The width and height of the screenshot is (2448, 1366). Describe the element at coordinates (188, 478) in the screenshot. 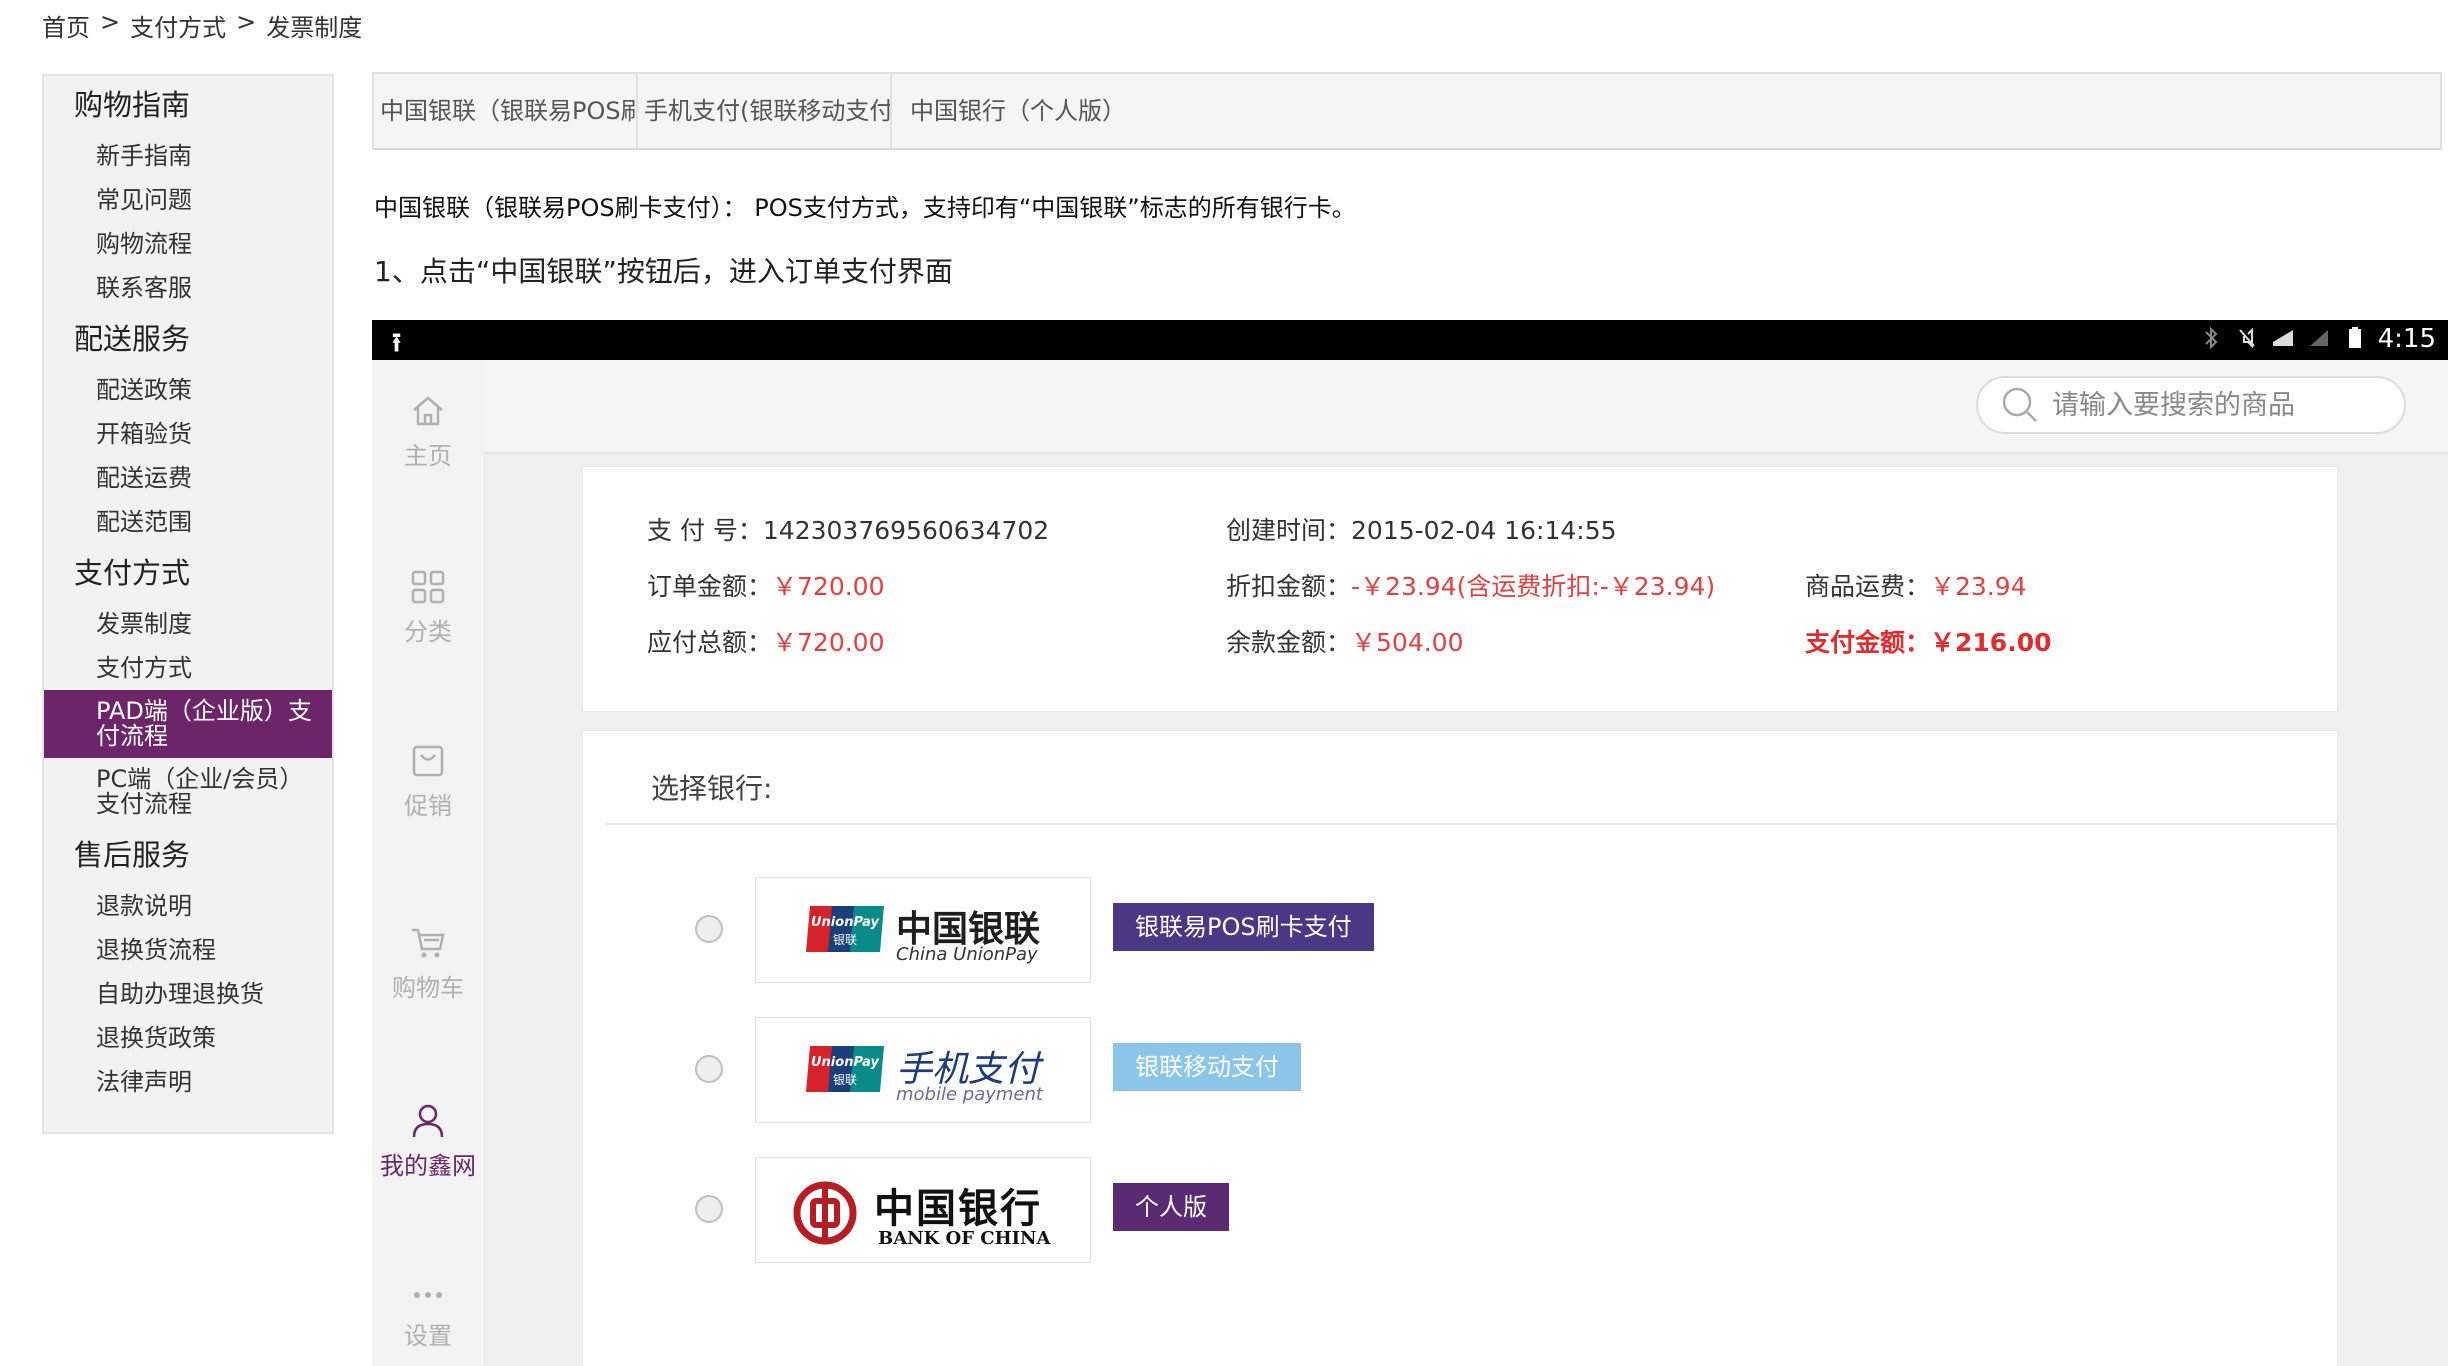

I see `sidebar-item-delivery-fee: 配送运费` at that location.